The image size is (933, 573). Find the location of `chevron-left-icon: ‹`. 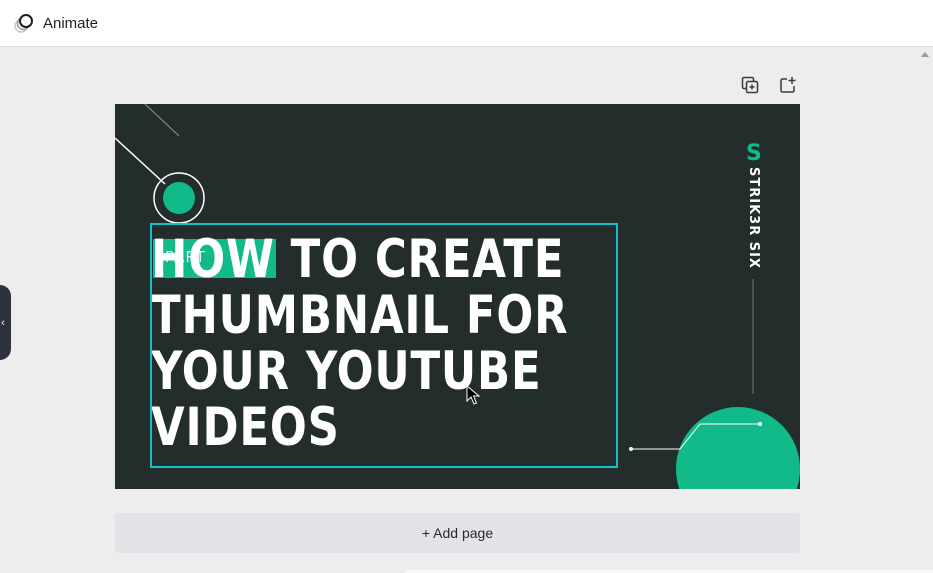

chevron-left-icon: ‹ is located at coordinates (3, 322).